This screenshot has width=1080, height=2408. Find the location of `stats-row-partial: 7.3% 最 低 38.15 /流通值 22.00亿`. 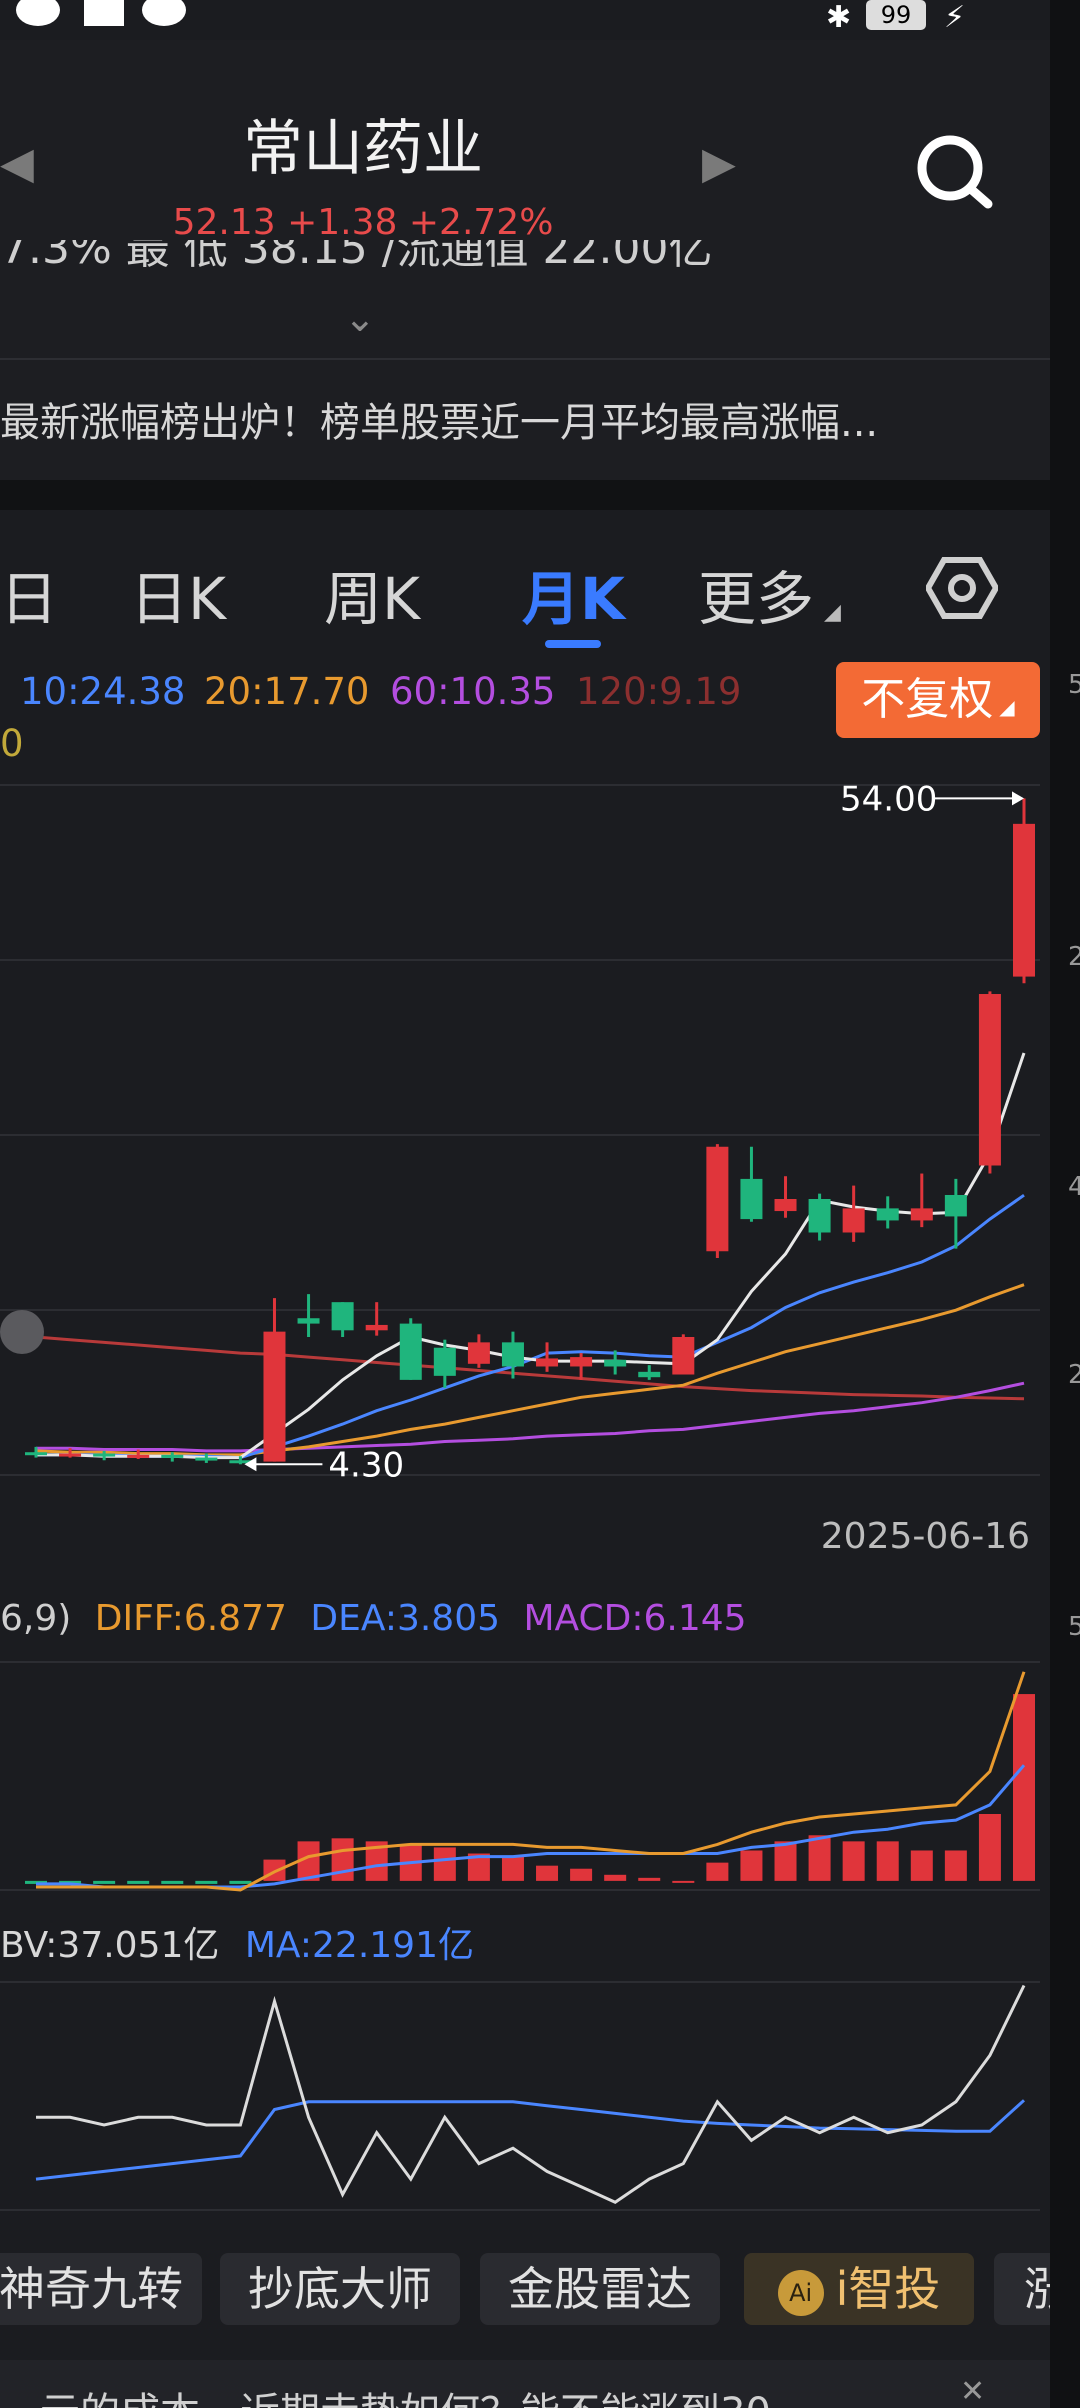

stats-row-partial: 7.3% 最 低 38.15 /流通值 22.00亿 is located at coordinates (356, 257).